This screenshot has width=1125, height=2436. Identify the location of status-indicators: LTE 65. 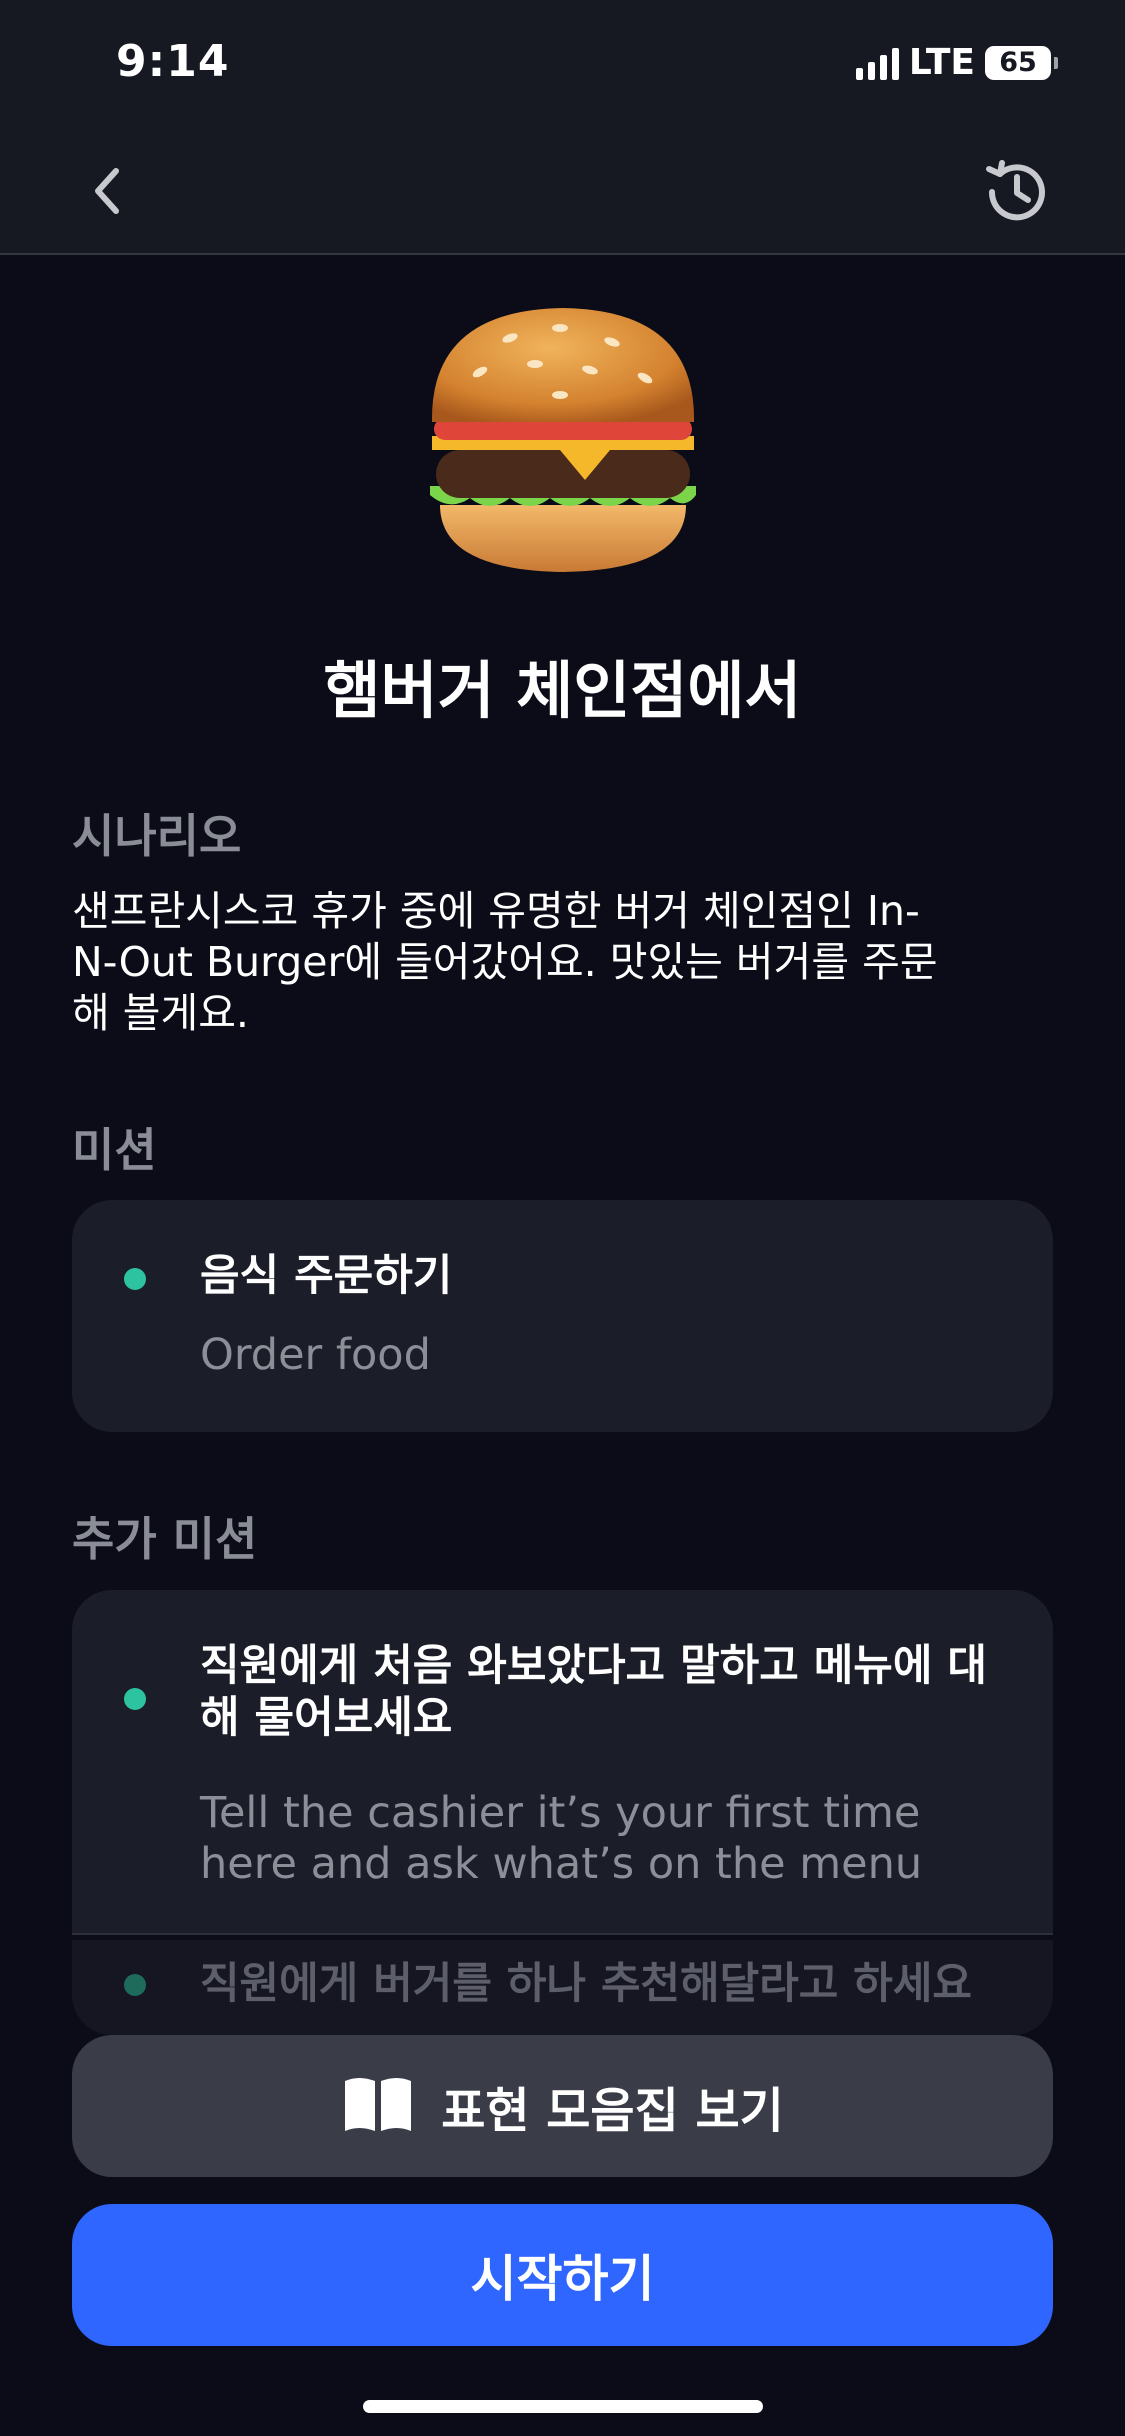
(956, 62).